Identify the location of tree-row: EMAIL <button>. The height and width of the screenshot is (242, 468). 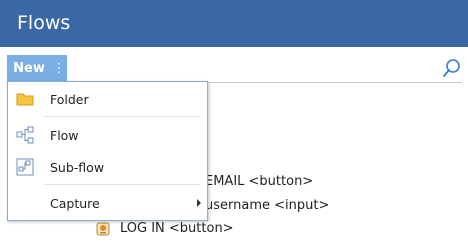
(259, 181).